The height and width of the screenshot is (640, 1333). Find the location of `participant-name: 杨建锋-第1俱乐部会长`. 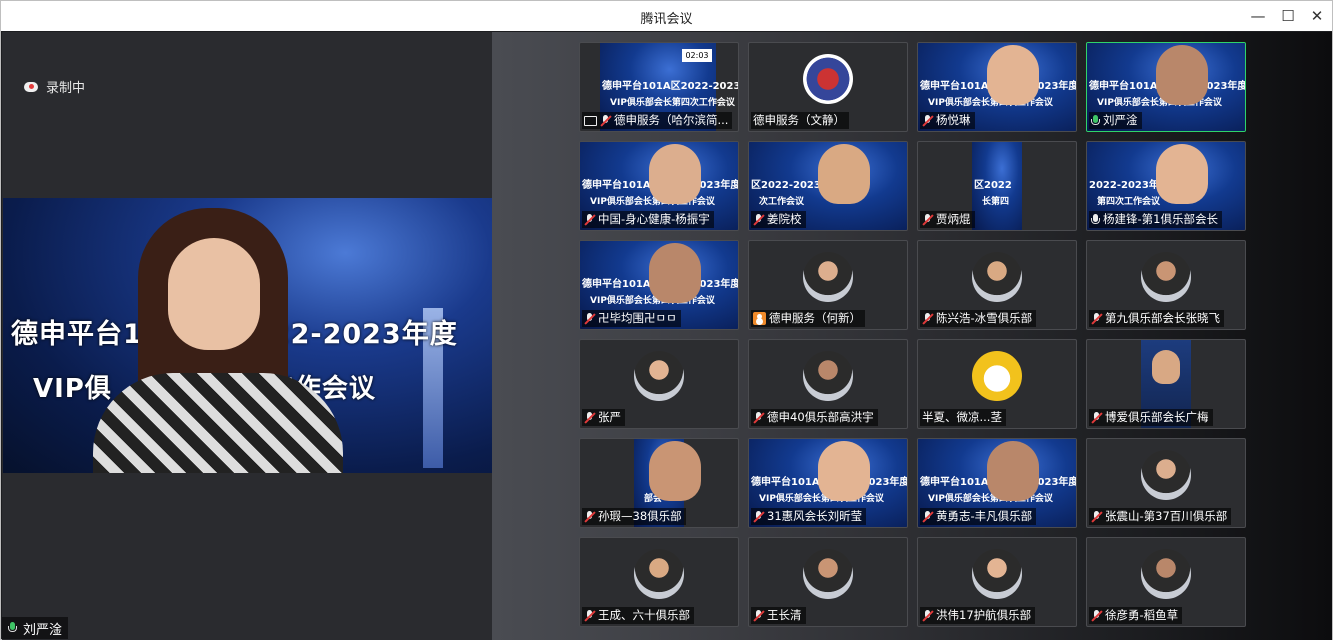

participant-name: 杨建锋-第1俱乐部会长 is located at coordinates (1160, 219).